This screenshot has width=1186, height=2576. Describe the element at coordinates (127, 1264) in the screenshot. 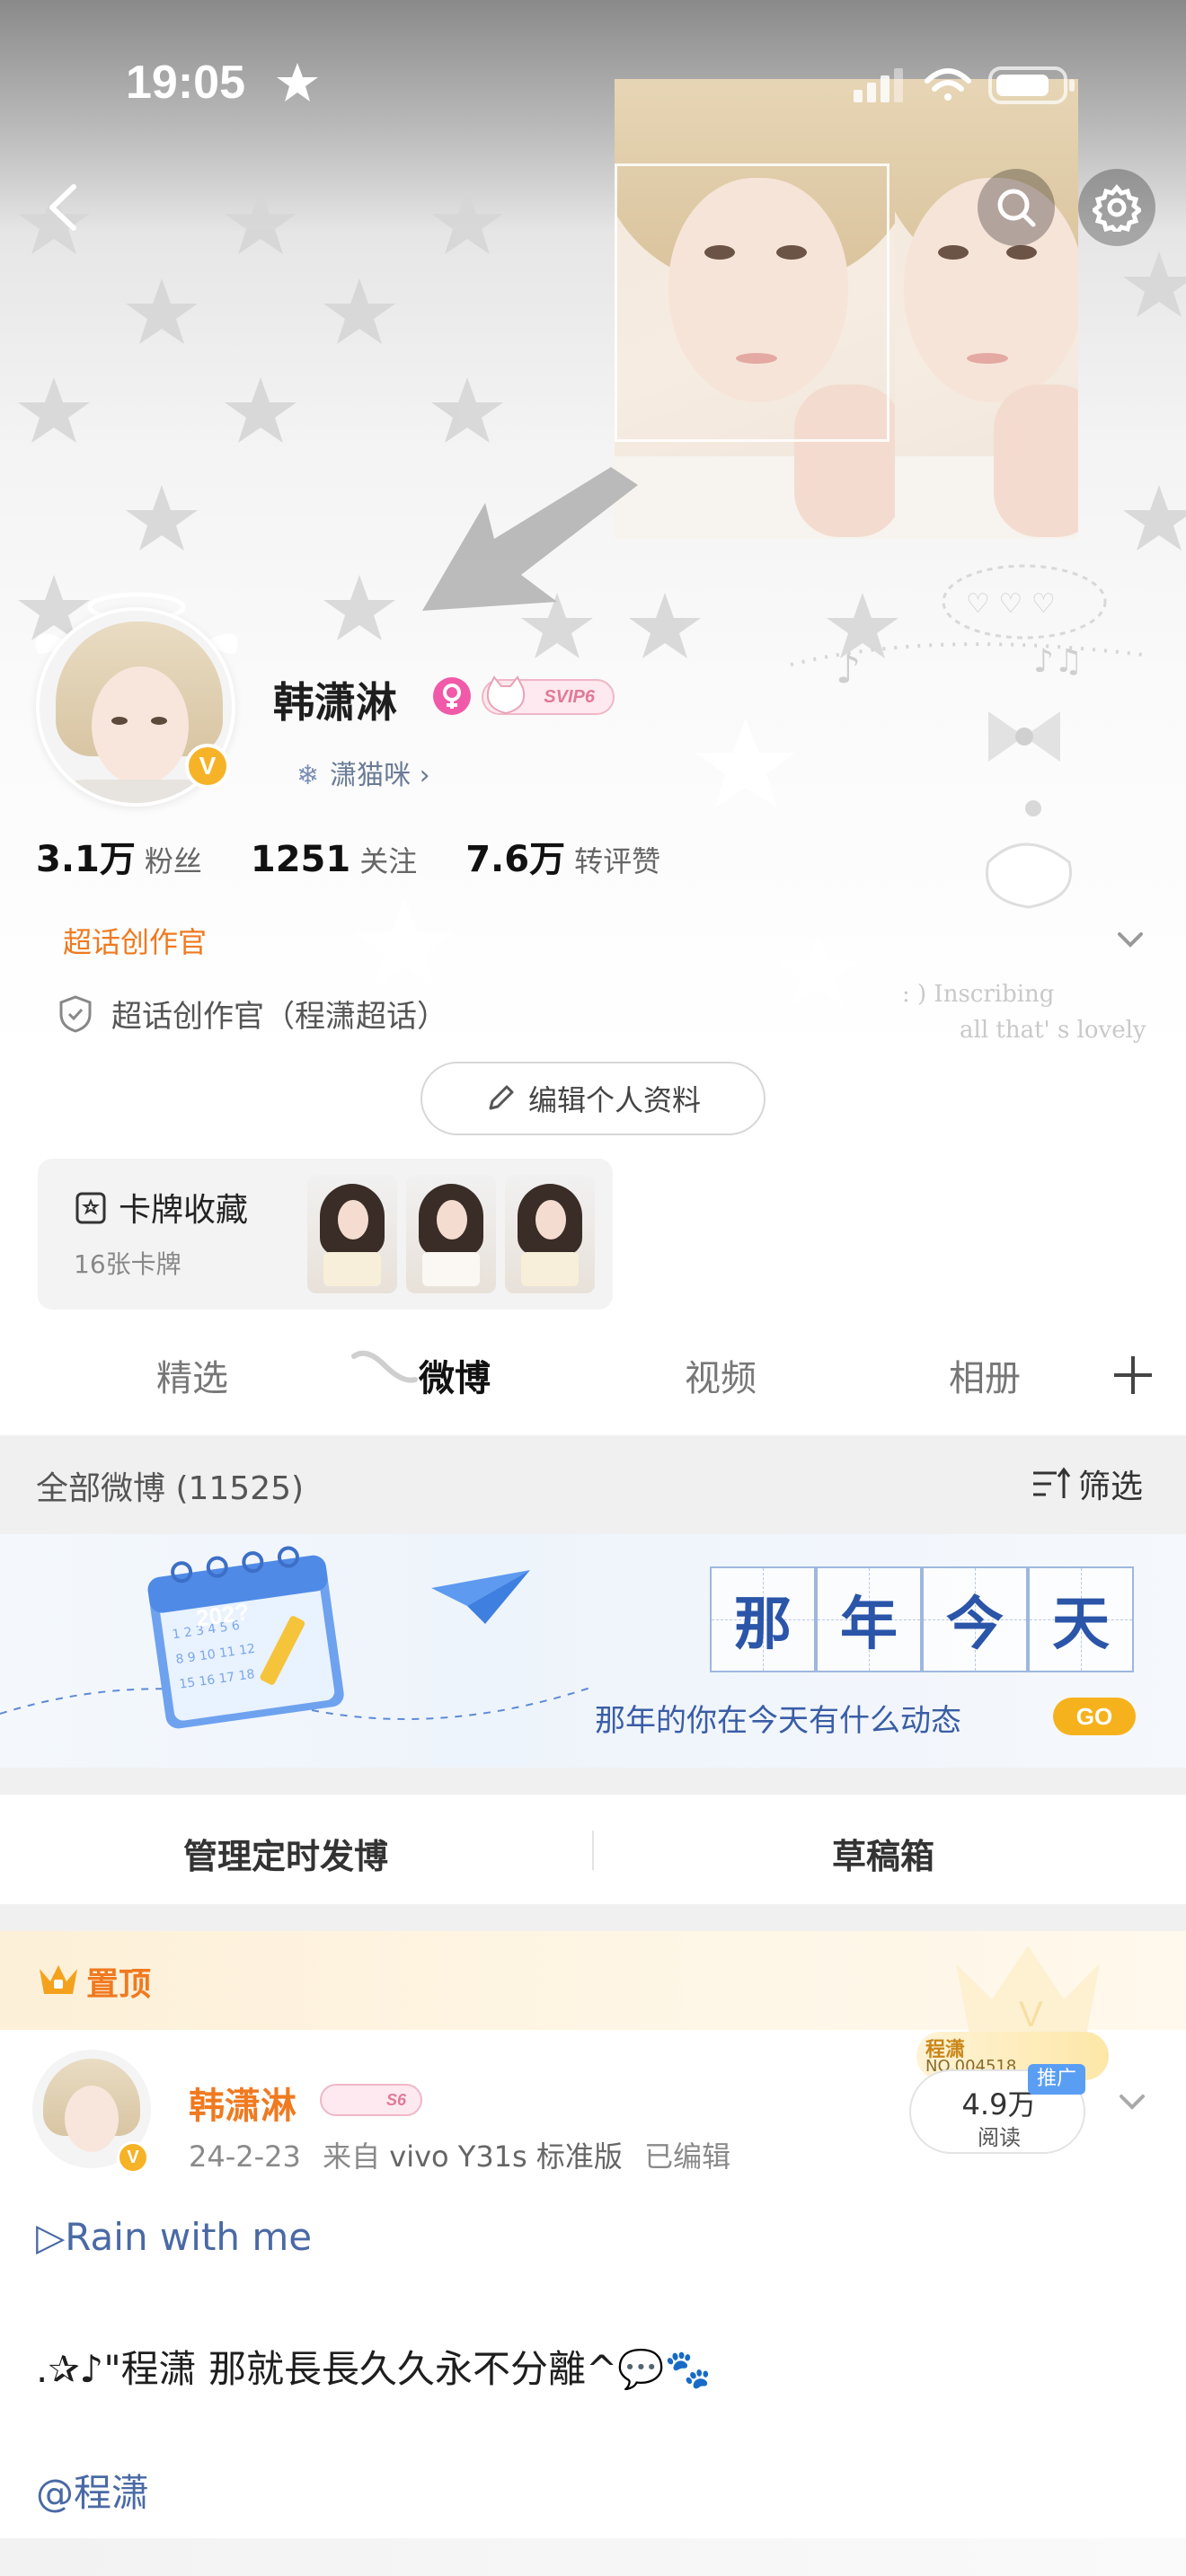

I see `card-count: 16张卡牌` at that location.